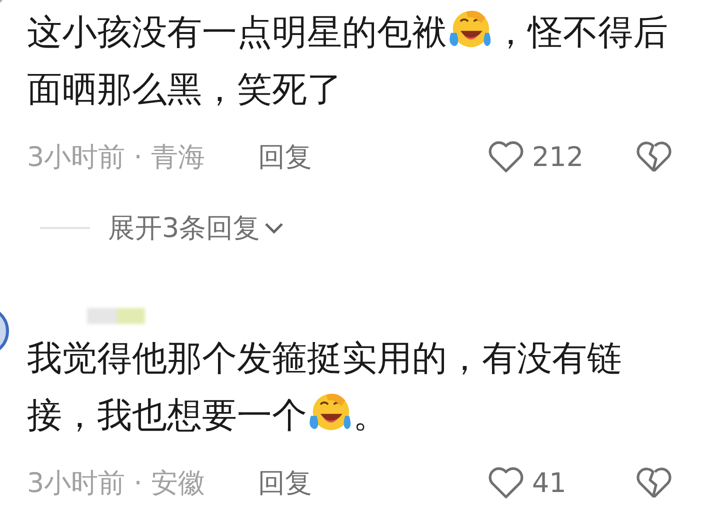 This screenshot has width=720, height=509. What do you see at coordinates (274, 228) in the screenshot?
I see `chevron-down-icon` at bounding box center [274, 228].